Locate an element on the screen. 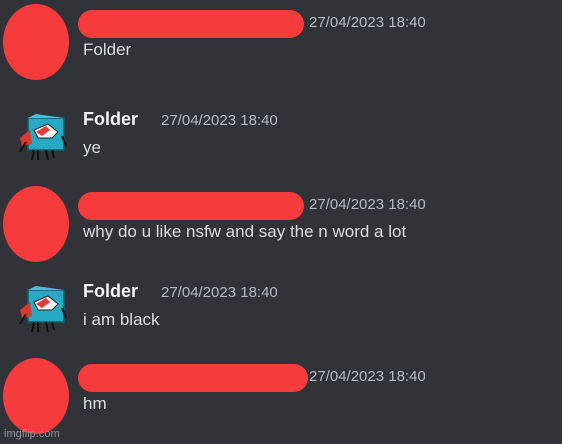 Image resolution: width=562 pixels, height=444 pixels. imgflip-watermark: imgflip.com is located at coordinates (32, 434).